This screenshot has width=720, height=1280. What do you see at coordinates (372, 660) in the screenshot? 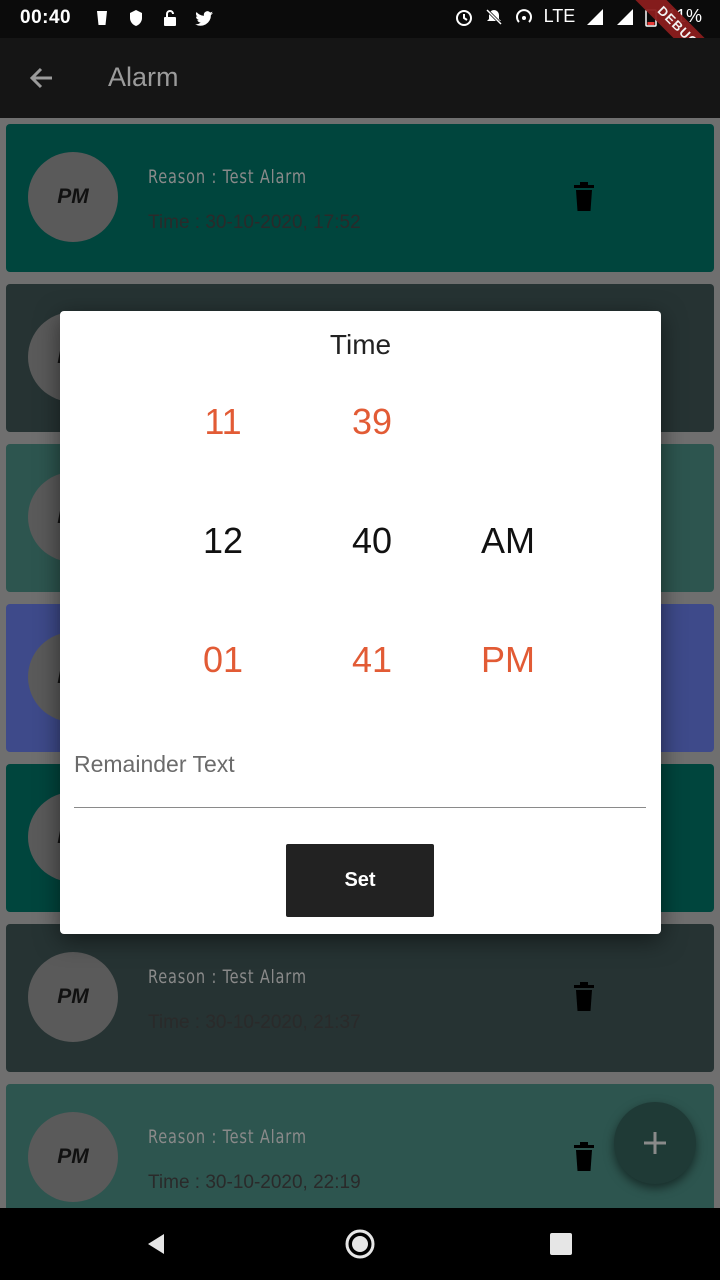
I see `minute-next: 41` at bounding box center [372, 660].